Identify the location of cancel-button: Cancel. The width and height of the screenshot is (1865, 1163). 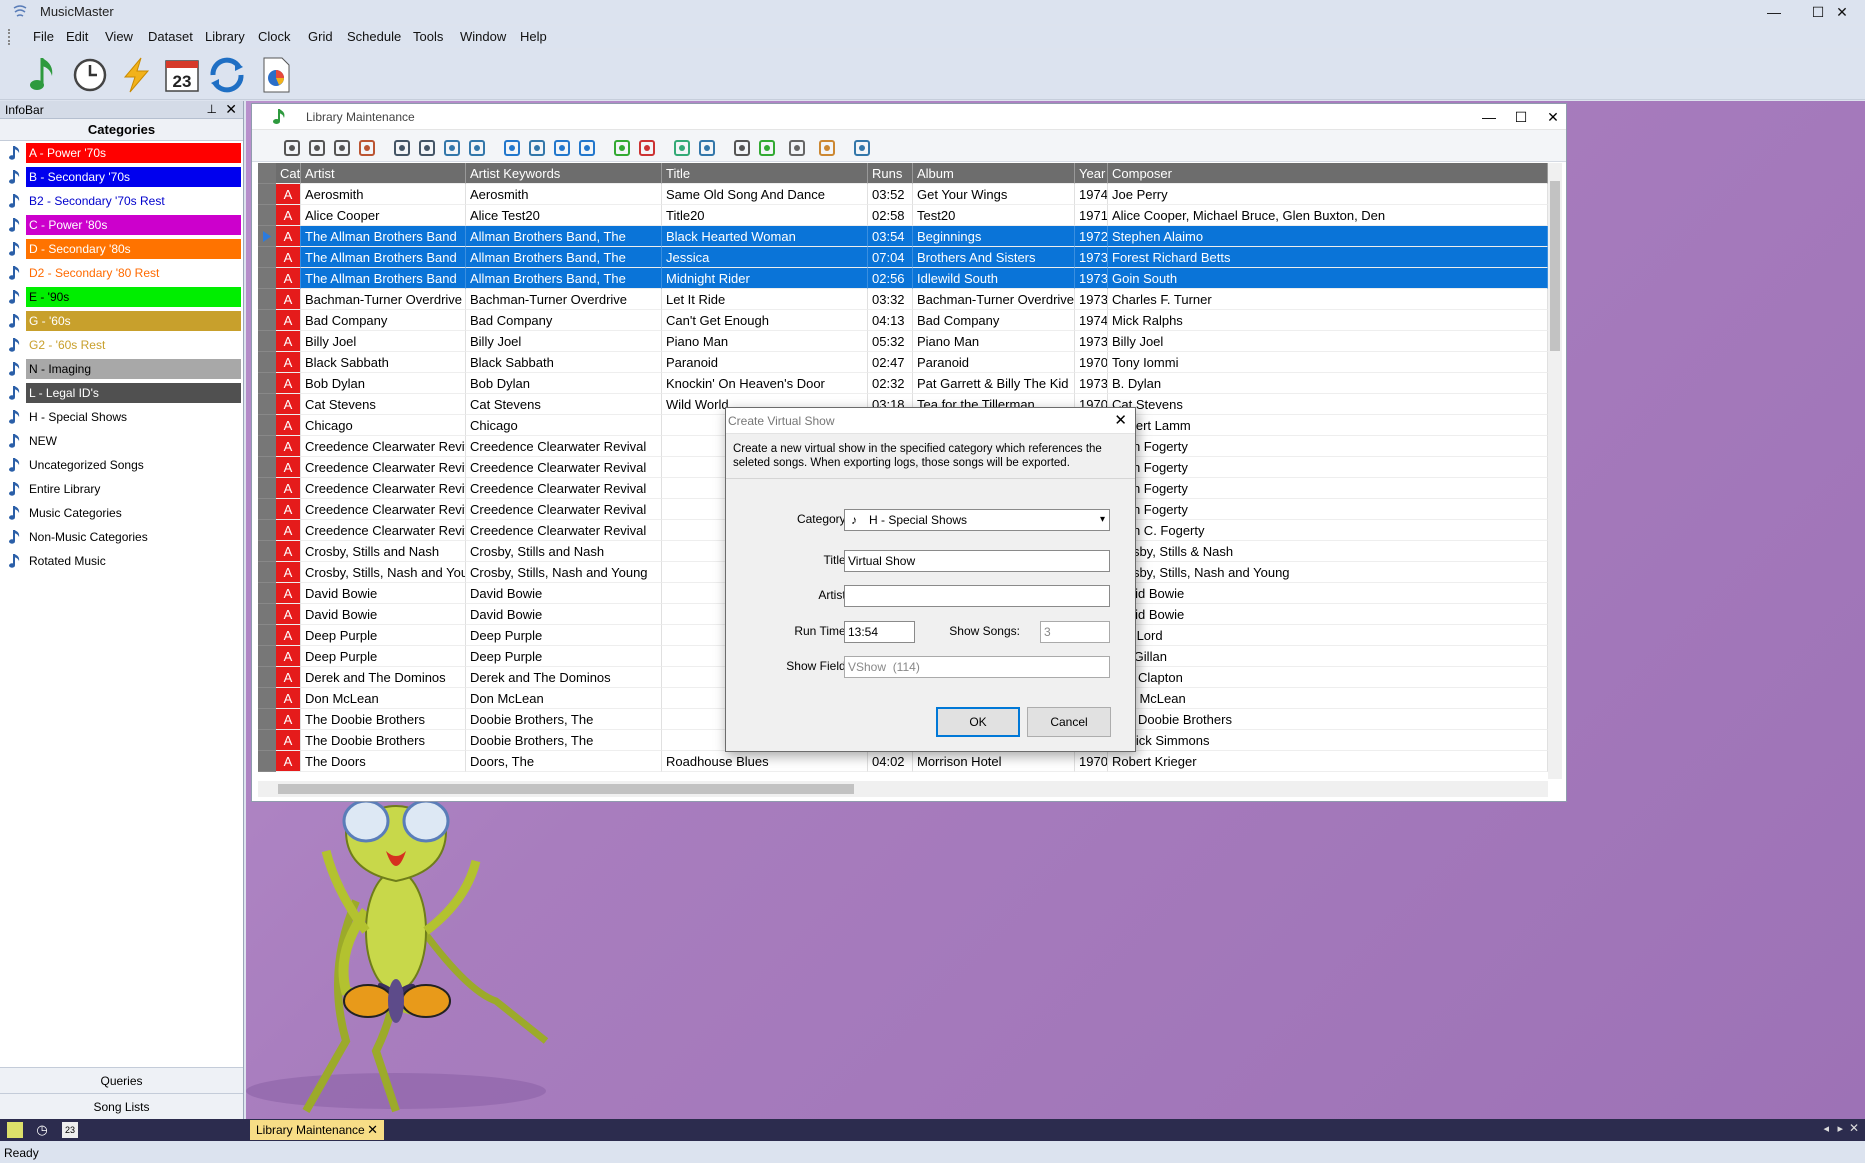
(1069, 722).